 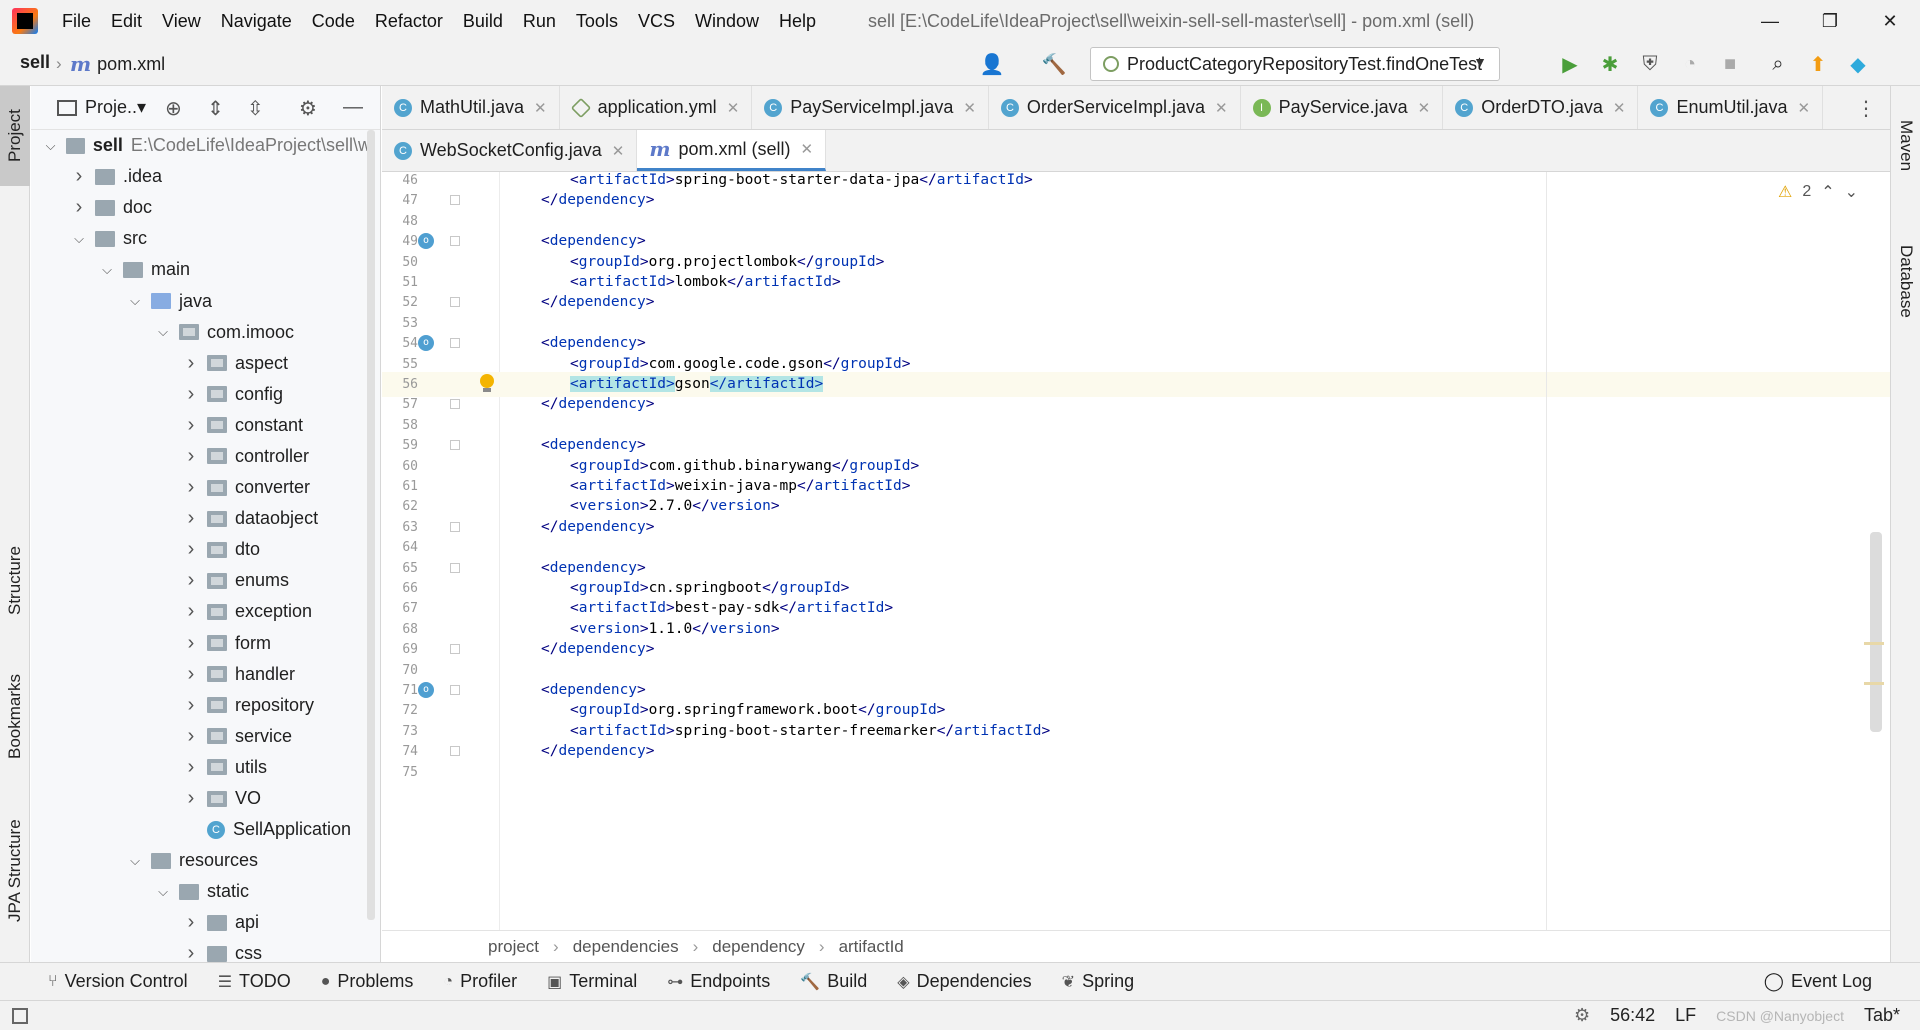 I want to click on tool-button-endpoints: ⊶ Endpoints, so click(x=718, y=981).